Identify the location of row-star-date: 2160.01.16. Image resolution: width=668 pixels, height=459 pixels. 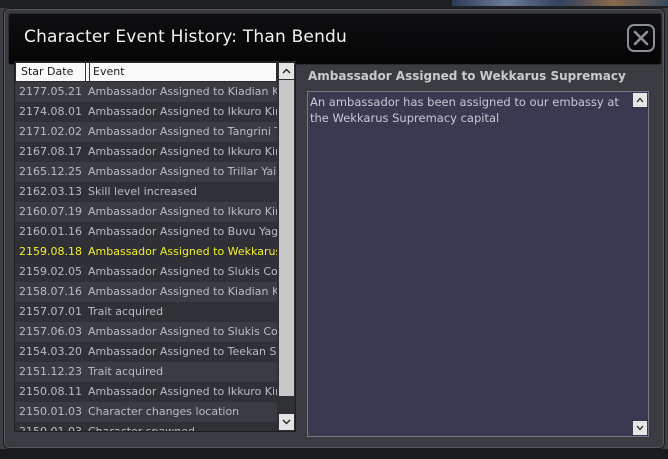
(50, 231).